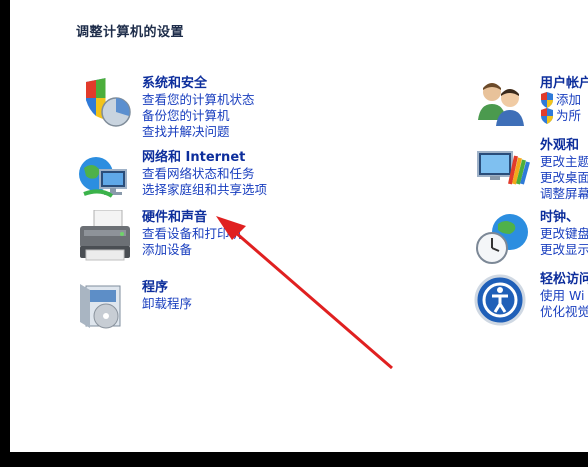  Describe the element at coordinates (531, 169) in the screenshot. I see `category-appearance: 外观和 更改主题 更改桌面 调整屏幕` at that location.